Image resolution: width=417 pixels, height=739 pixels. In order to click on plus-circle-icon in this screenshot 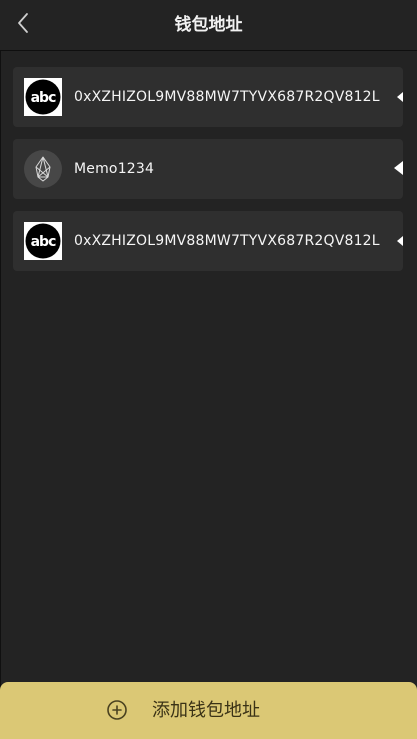, I will do `click(117, 710)`.